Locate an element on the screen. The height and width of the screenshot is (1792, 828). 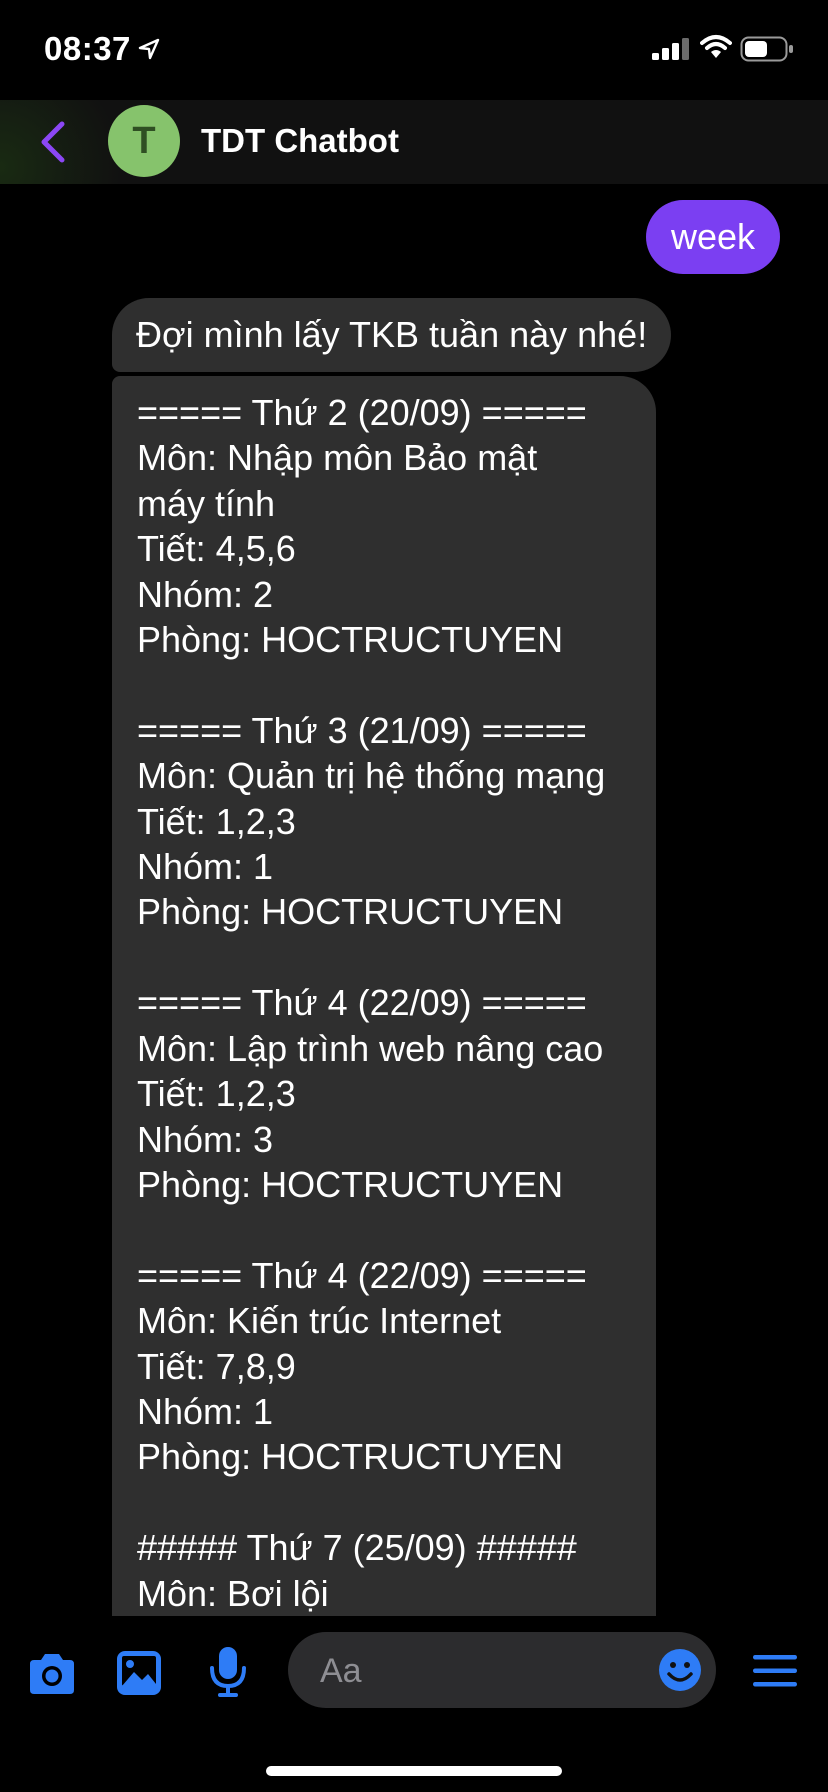
menu-icon is located at coordinates (775, 1671).